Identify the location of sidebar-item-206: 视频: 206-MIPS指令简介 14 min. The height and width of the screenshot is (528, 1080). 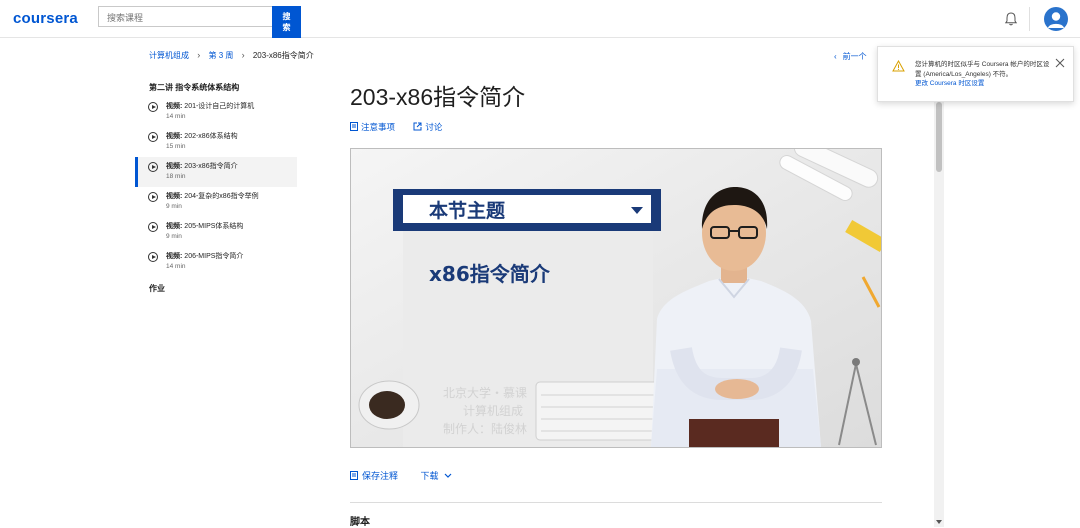
(216, 262).